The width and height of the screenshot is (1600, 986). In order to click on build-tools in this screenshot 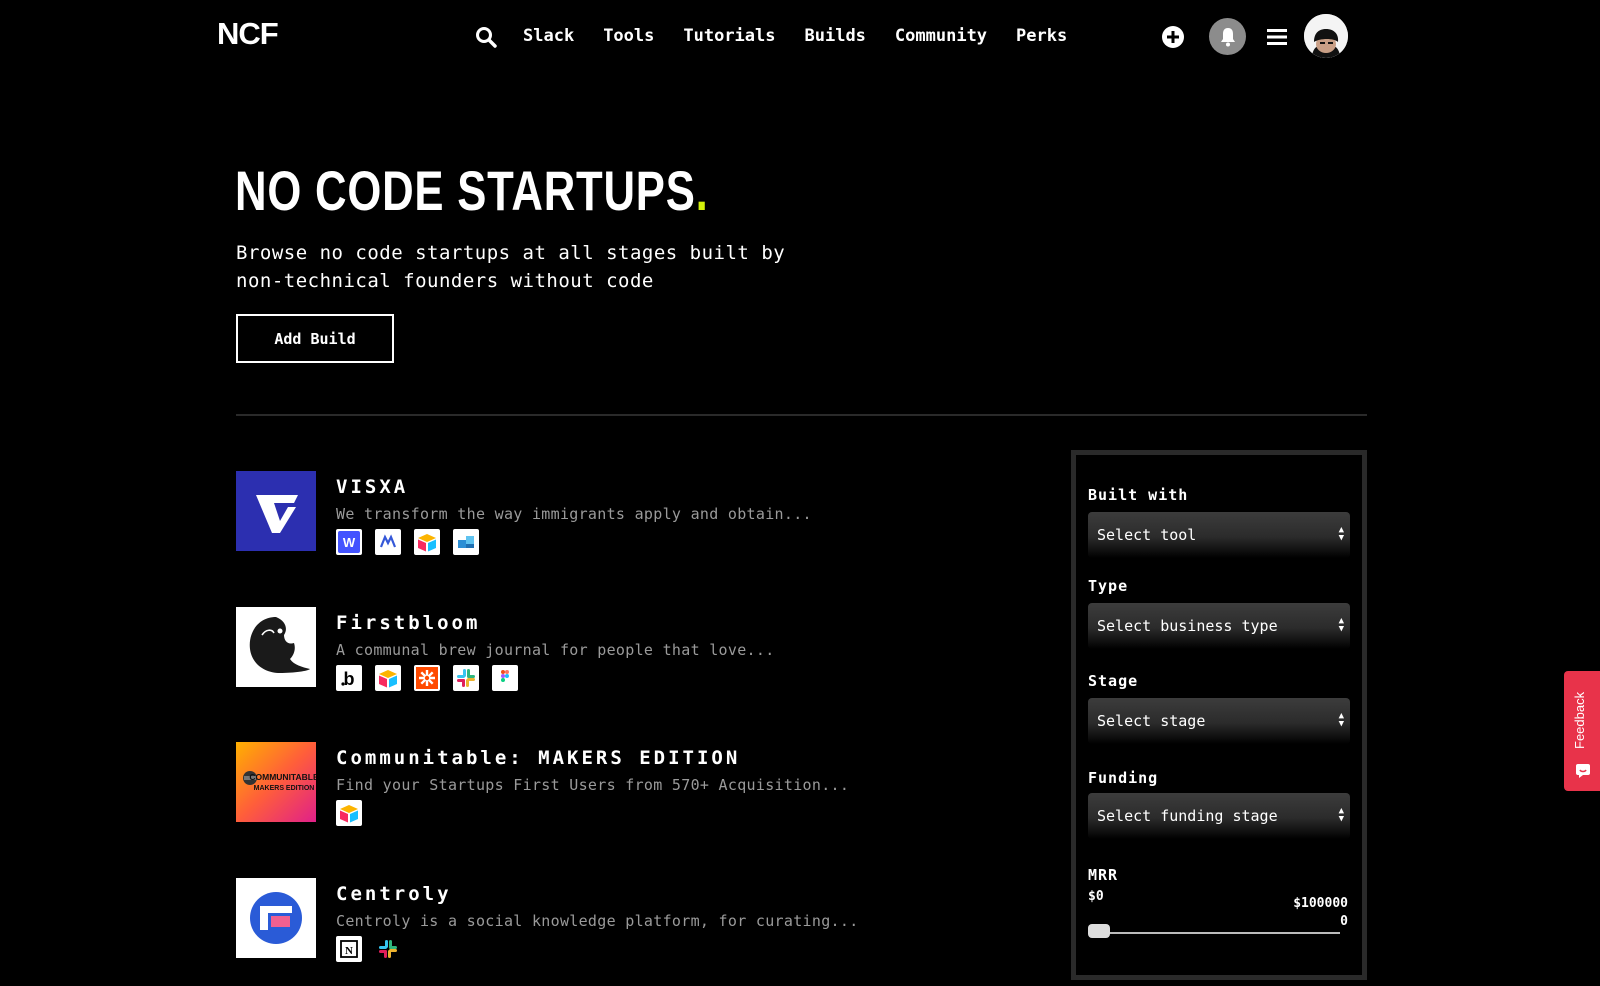, I will do `click(355, 813)`.